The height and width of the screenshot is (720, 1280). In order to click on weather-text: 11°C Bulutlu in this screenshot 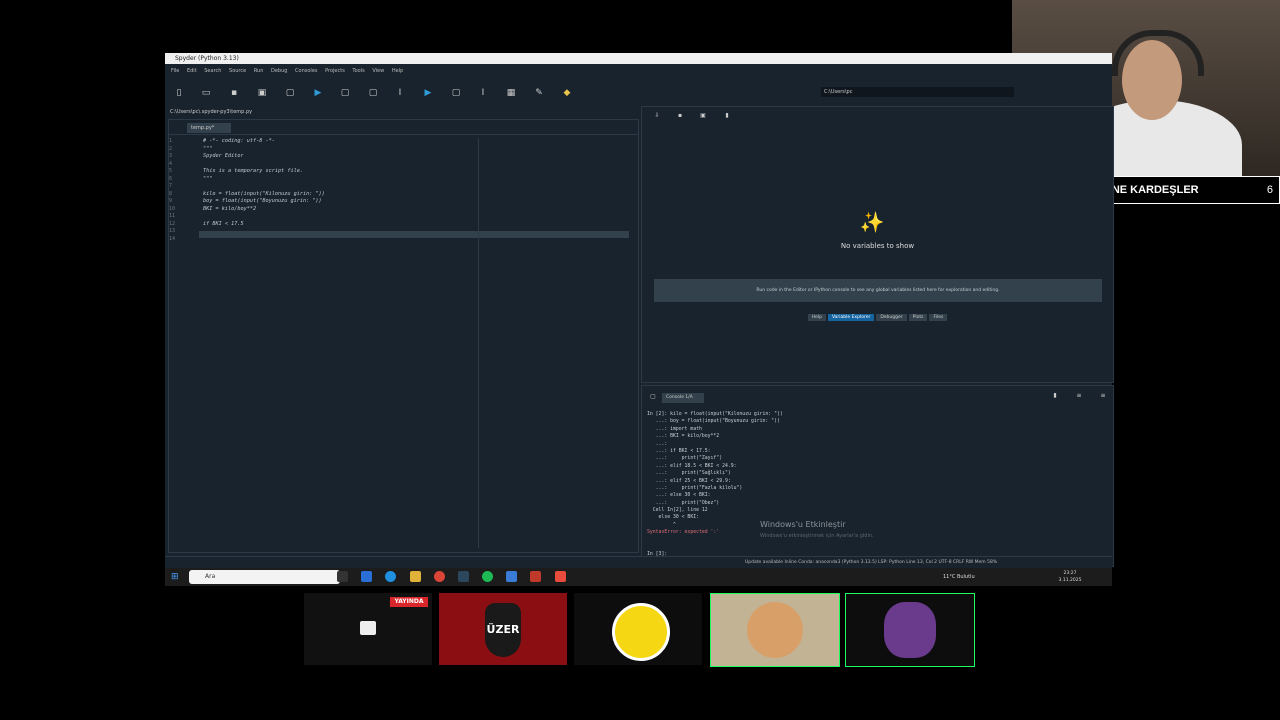, I will do `click(968, 577)`.